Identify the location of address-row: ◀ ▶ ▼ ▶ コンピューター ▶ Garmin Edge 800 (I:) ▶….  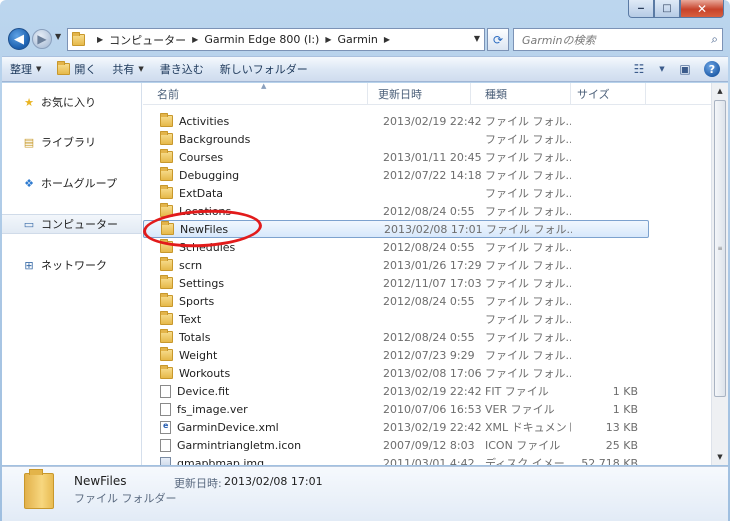
(365, 39).